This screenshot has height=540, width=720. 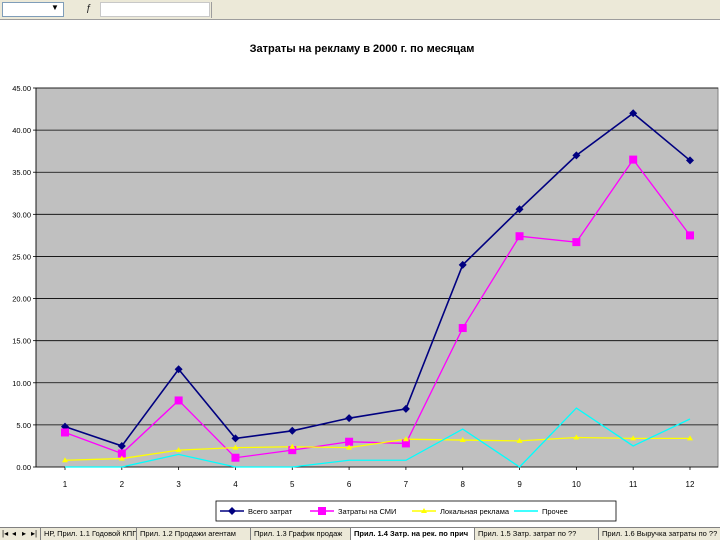 What do you see at coordinates (24, 534) in the screenshot?
I see `tab-scroll-button: ▸` at bounding box center [24, 534].